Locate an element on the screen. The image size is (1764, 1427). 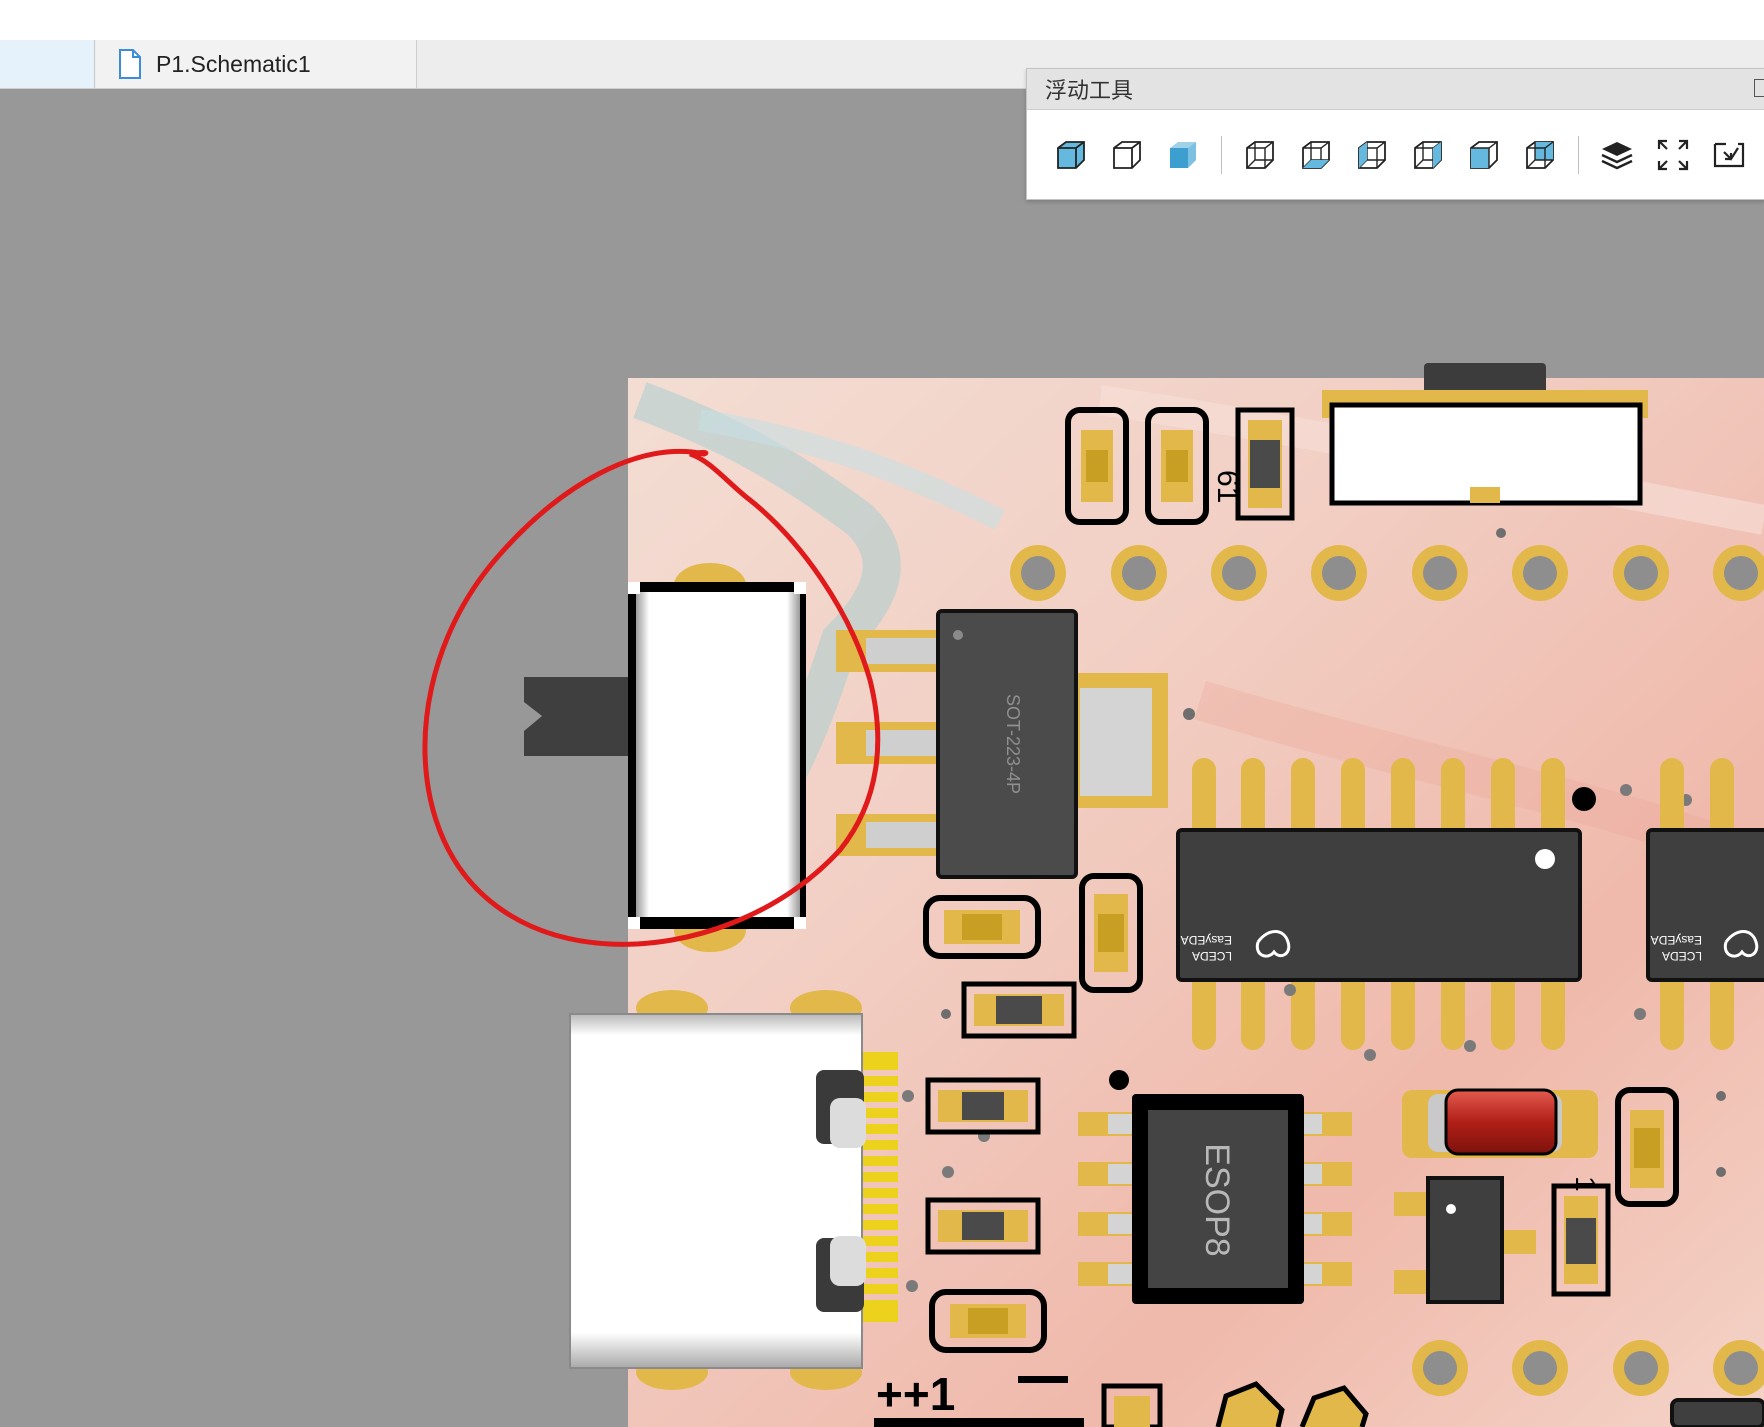
floating-toolbar-panel: 浮动工具 is located at coordinates (1395, 134).